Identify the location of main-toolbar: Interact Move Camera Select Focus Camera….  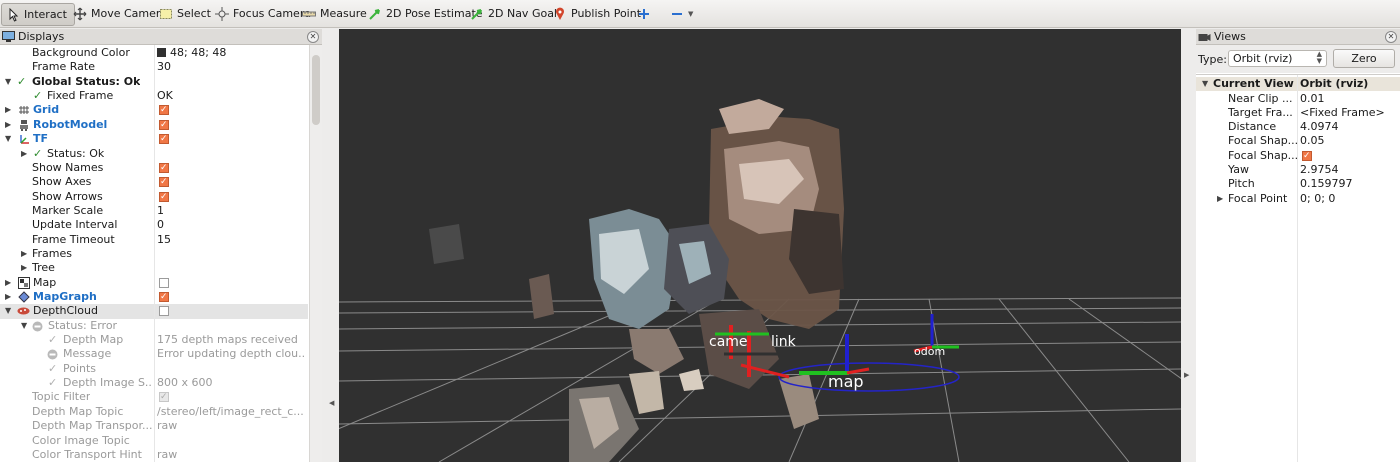
(700, 14).